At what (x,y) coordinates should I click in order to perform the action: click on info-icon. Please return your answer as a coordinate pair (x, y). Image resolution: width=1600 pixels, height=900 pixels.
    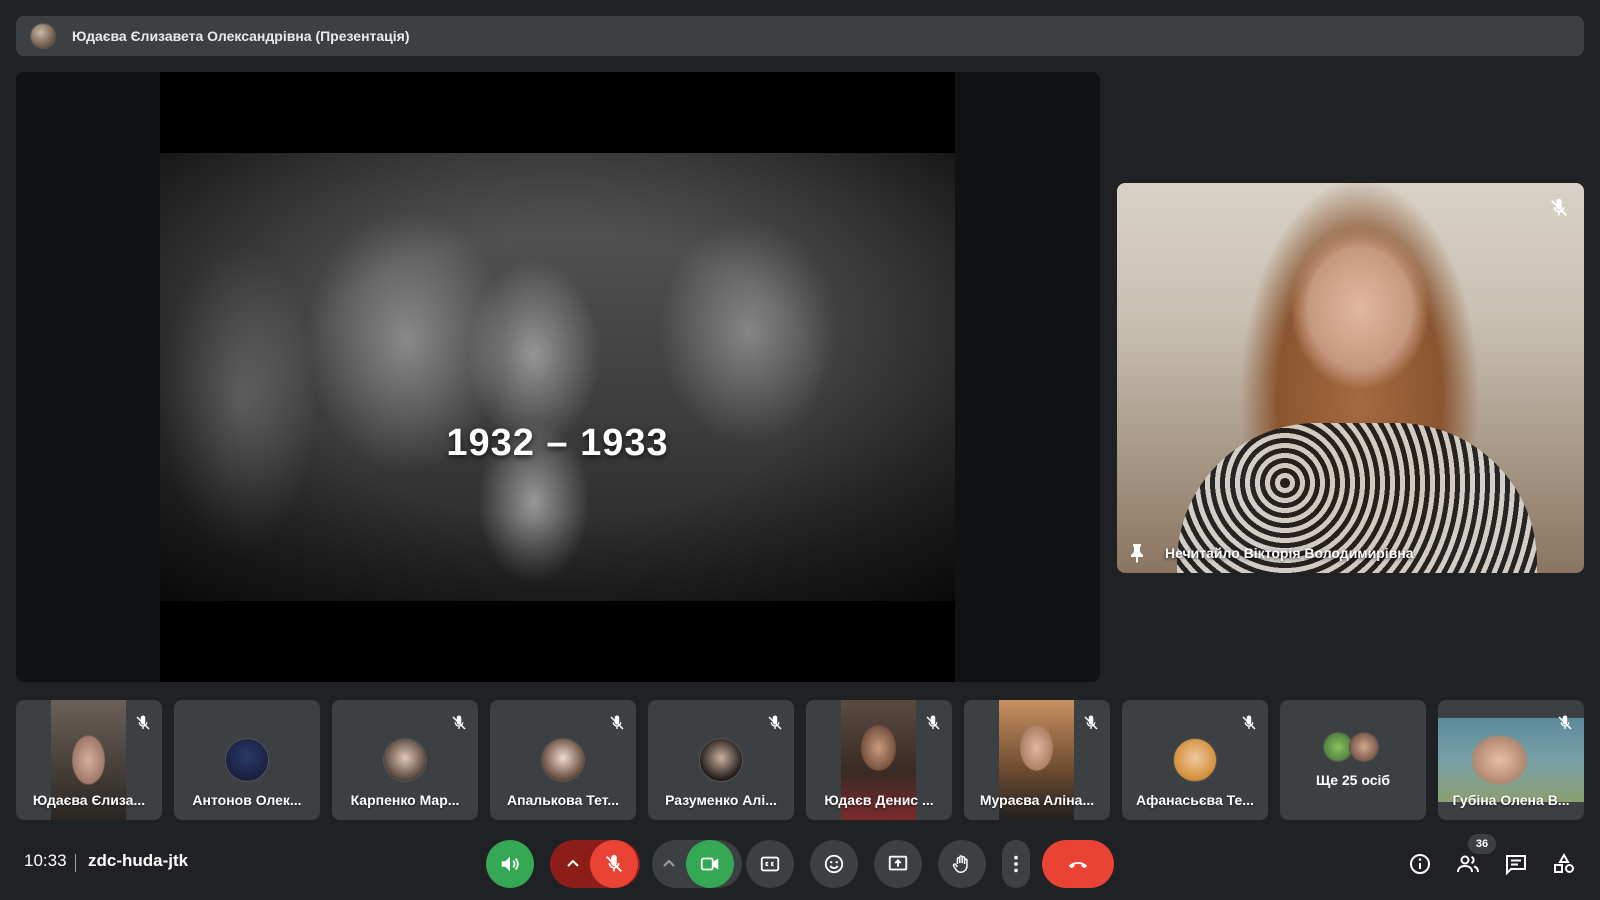
    Looking at the image, I should click on (1420, 864).